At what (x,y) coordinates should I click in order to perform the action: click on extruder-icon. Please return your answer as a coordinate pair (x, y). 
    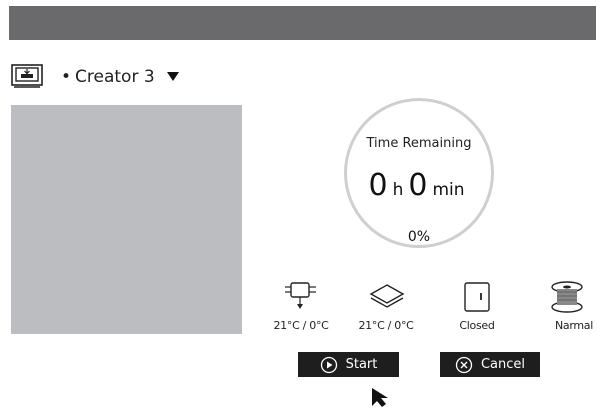
    Looking at the image, I should click on (300, 295).